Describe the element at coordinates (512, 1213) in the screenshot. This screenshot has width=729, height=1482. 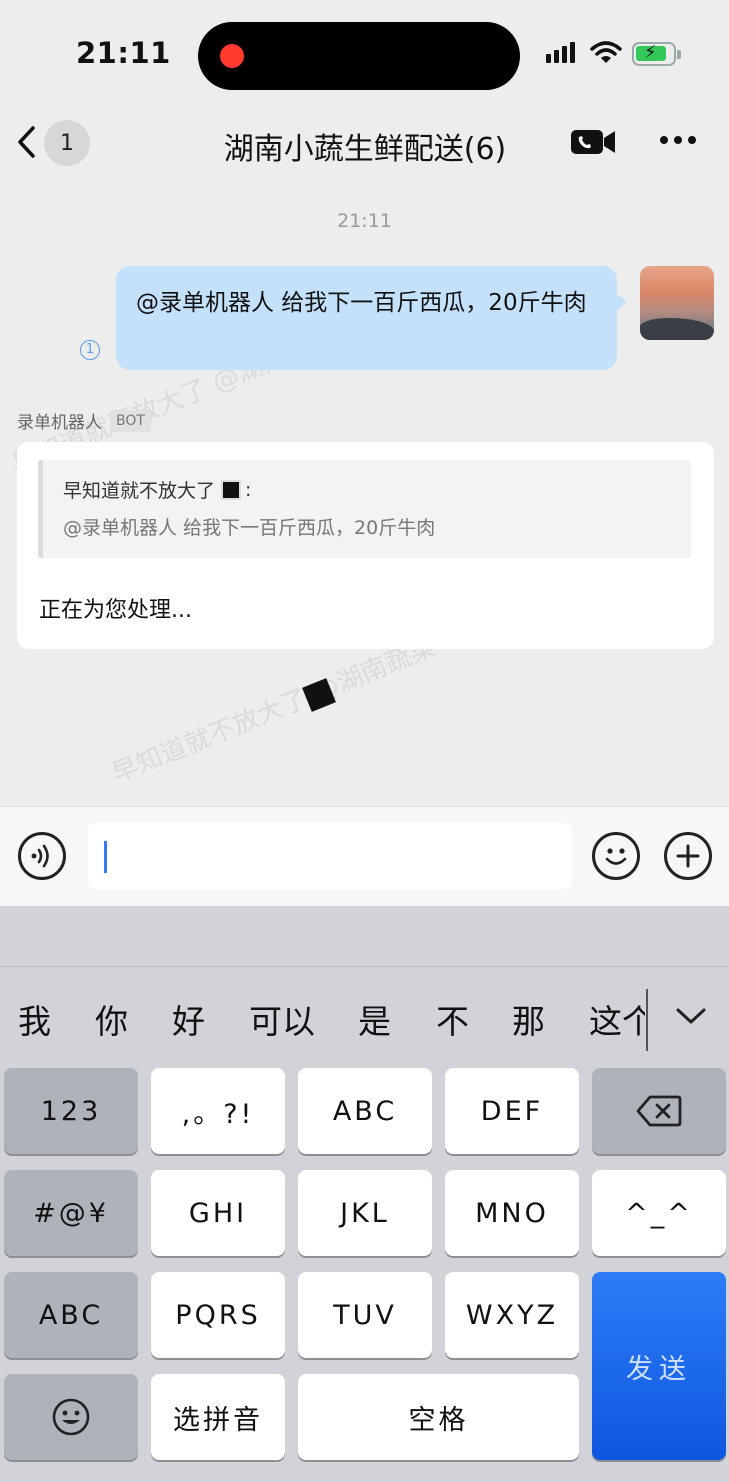
I see `key-mno: MNO` at that location.